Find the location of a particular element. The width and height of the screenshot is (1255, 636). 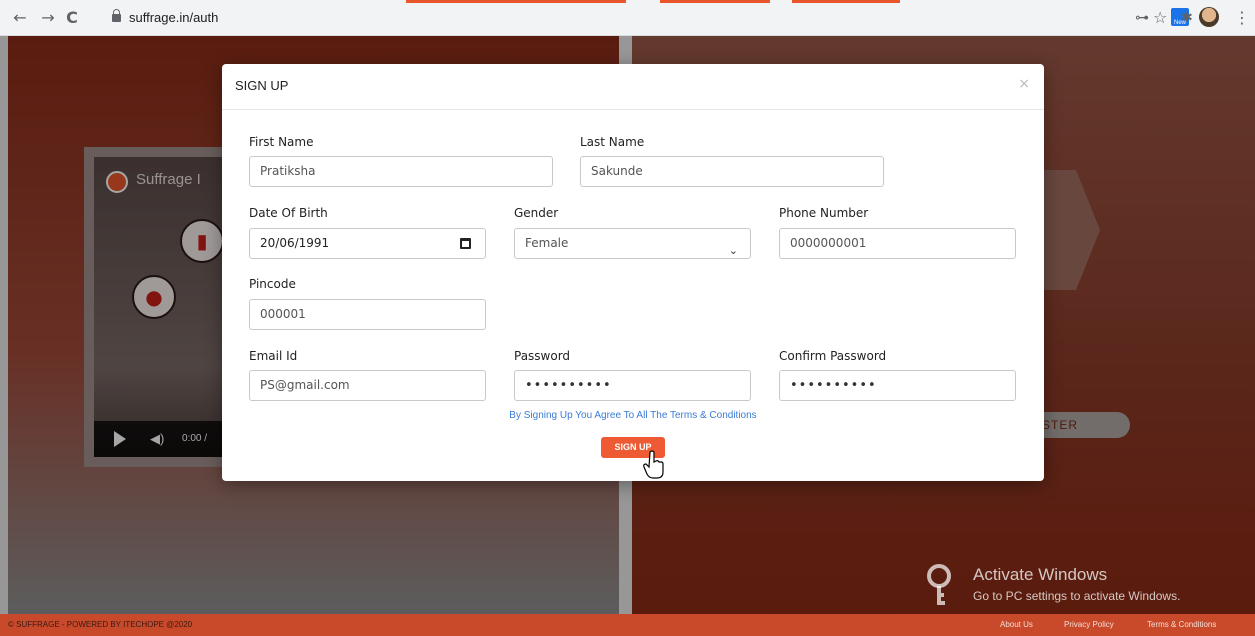

chevron-down-icon: ⌄ is located at coordinates (733, 250).